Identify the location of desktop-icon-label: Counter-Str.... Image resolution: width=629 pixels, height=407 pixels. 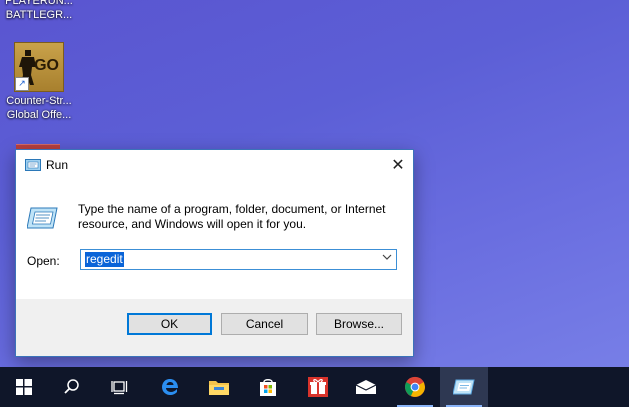
(39, 101).